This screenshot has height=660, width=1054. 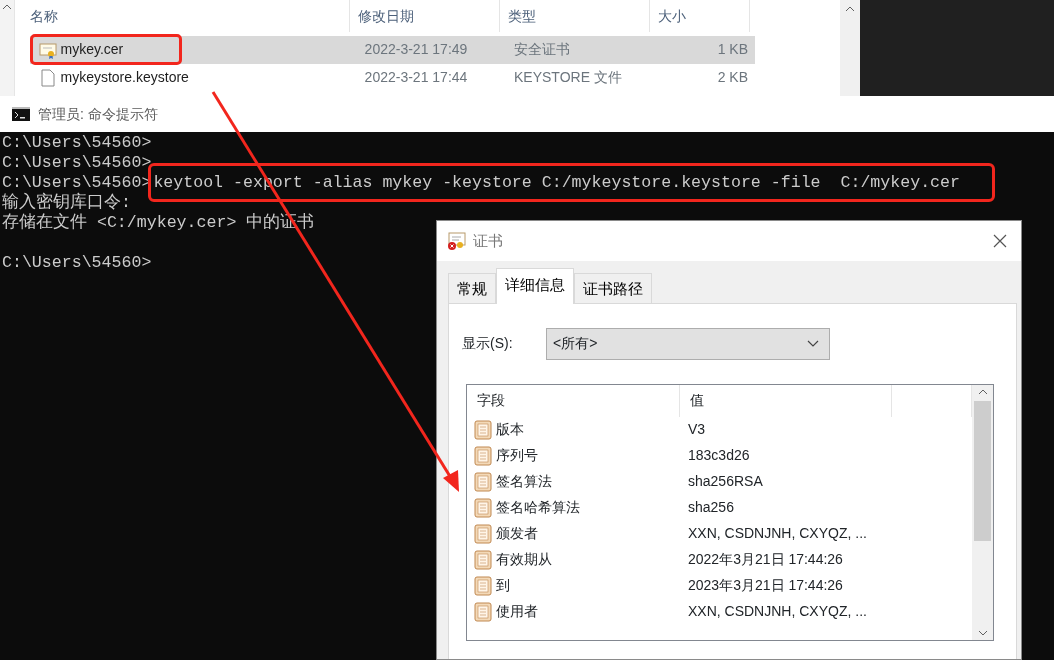 I want to click on modified-date: 2022-3-21 17:44, so click(x=416, y=77).